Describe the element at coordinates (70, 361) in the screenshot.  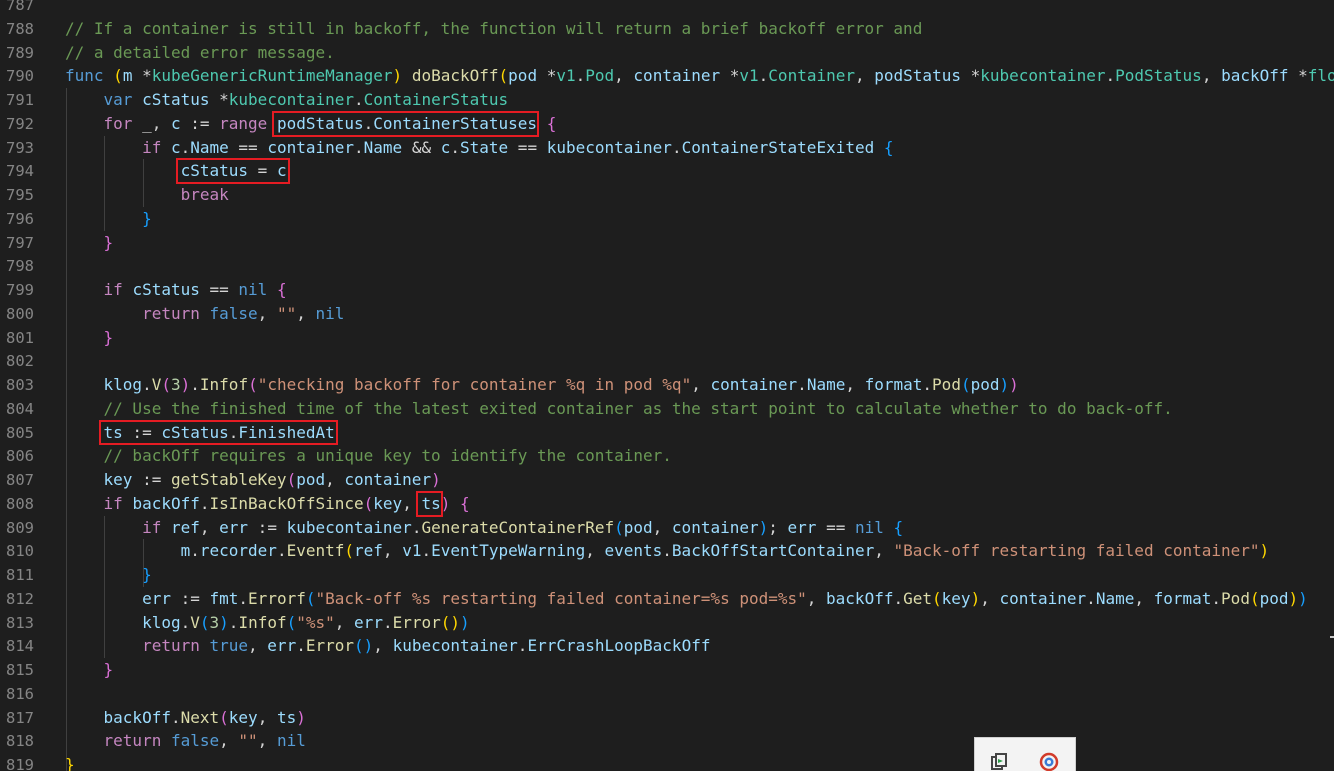
I see `code-text` at that location.